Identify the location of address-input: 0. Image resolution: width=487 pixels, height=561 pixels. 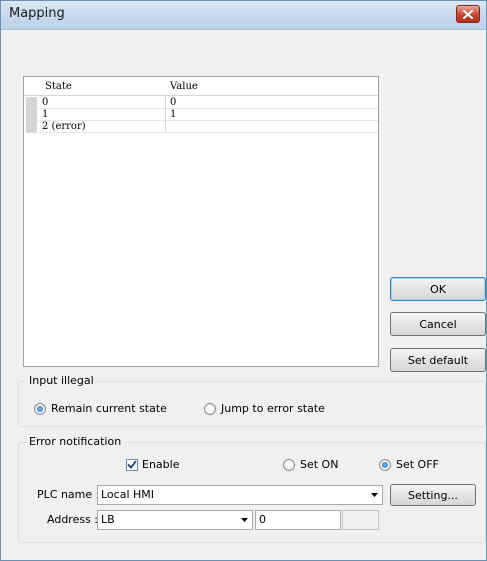
(298, 520).